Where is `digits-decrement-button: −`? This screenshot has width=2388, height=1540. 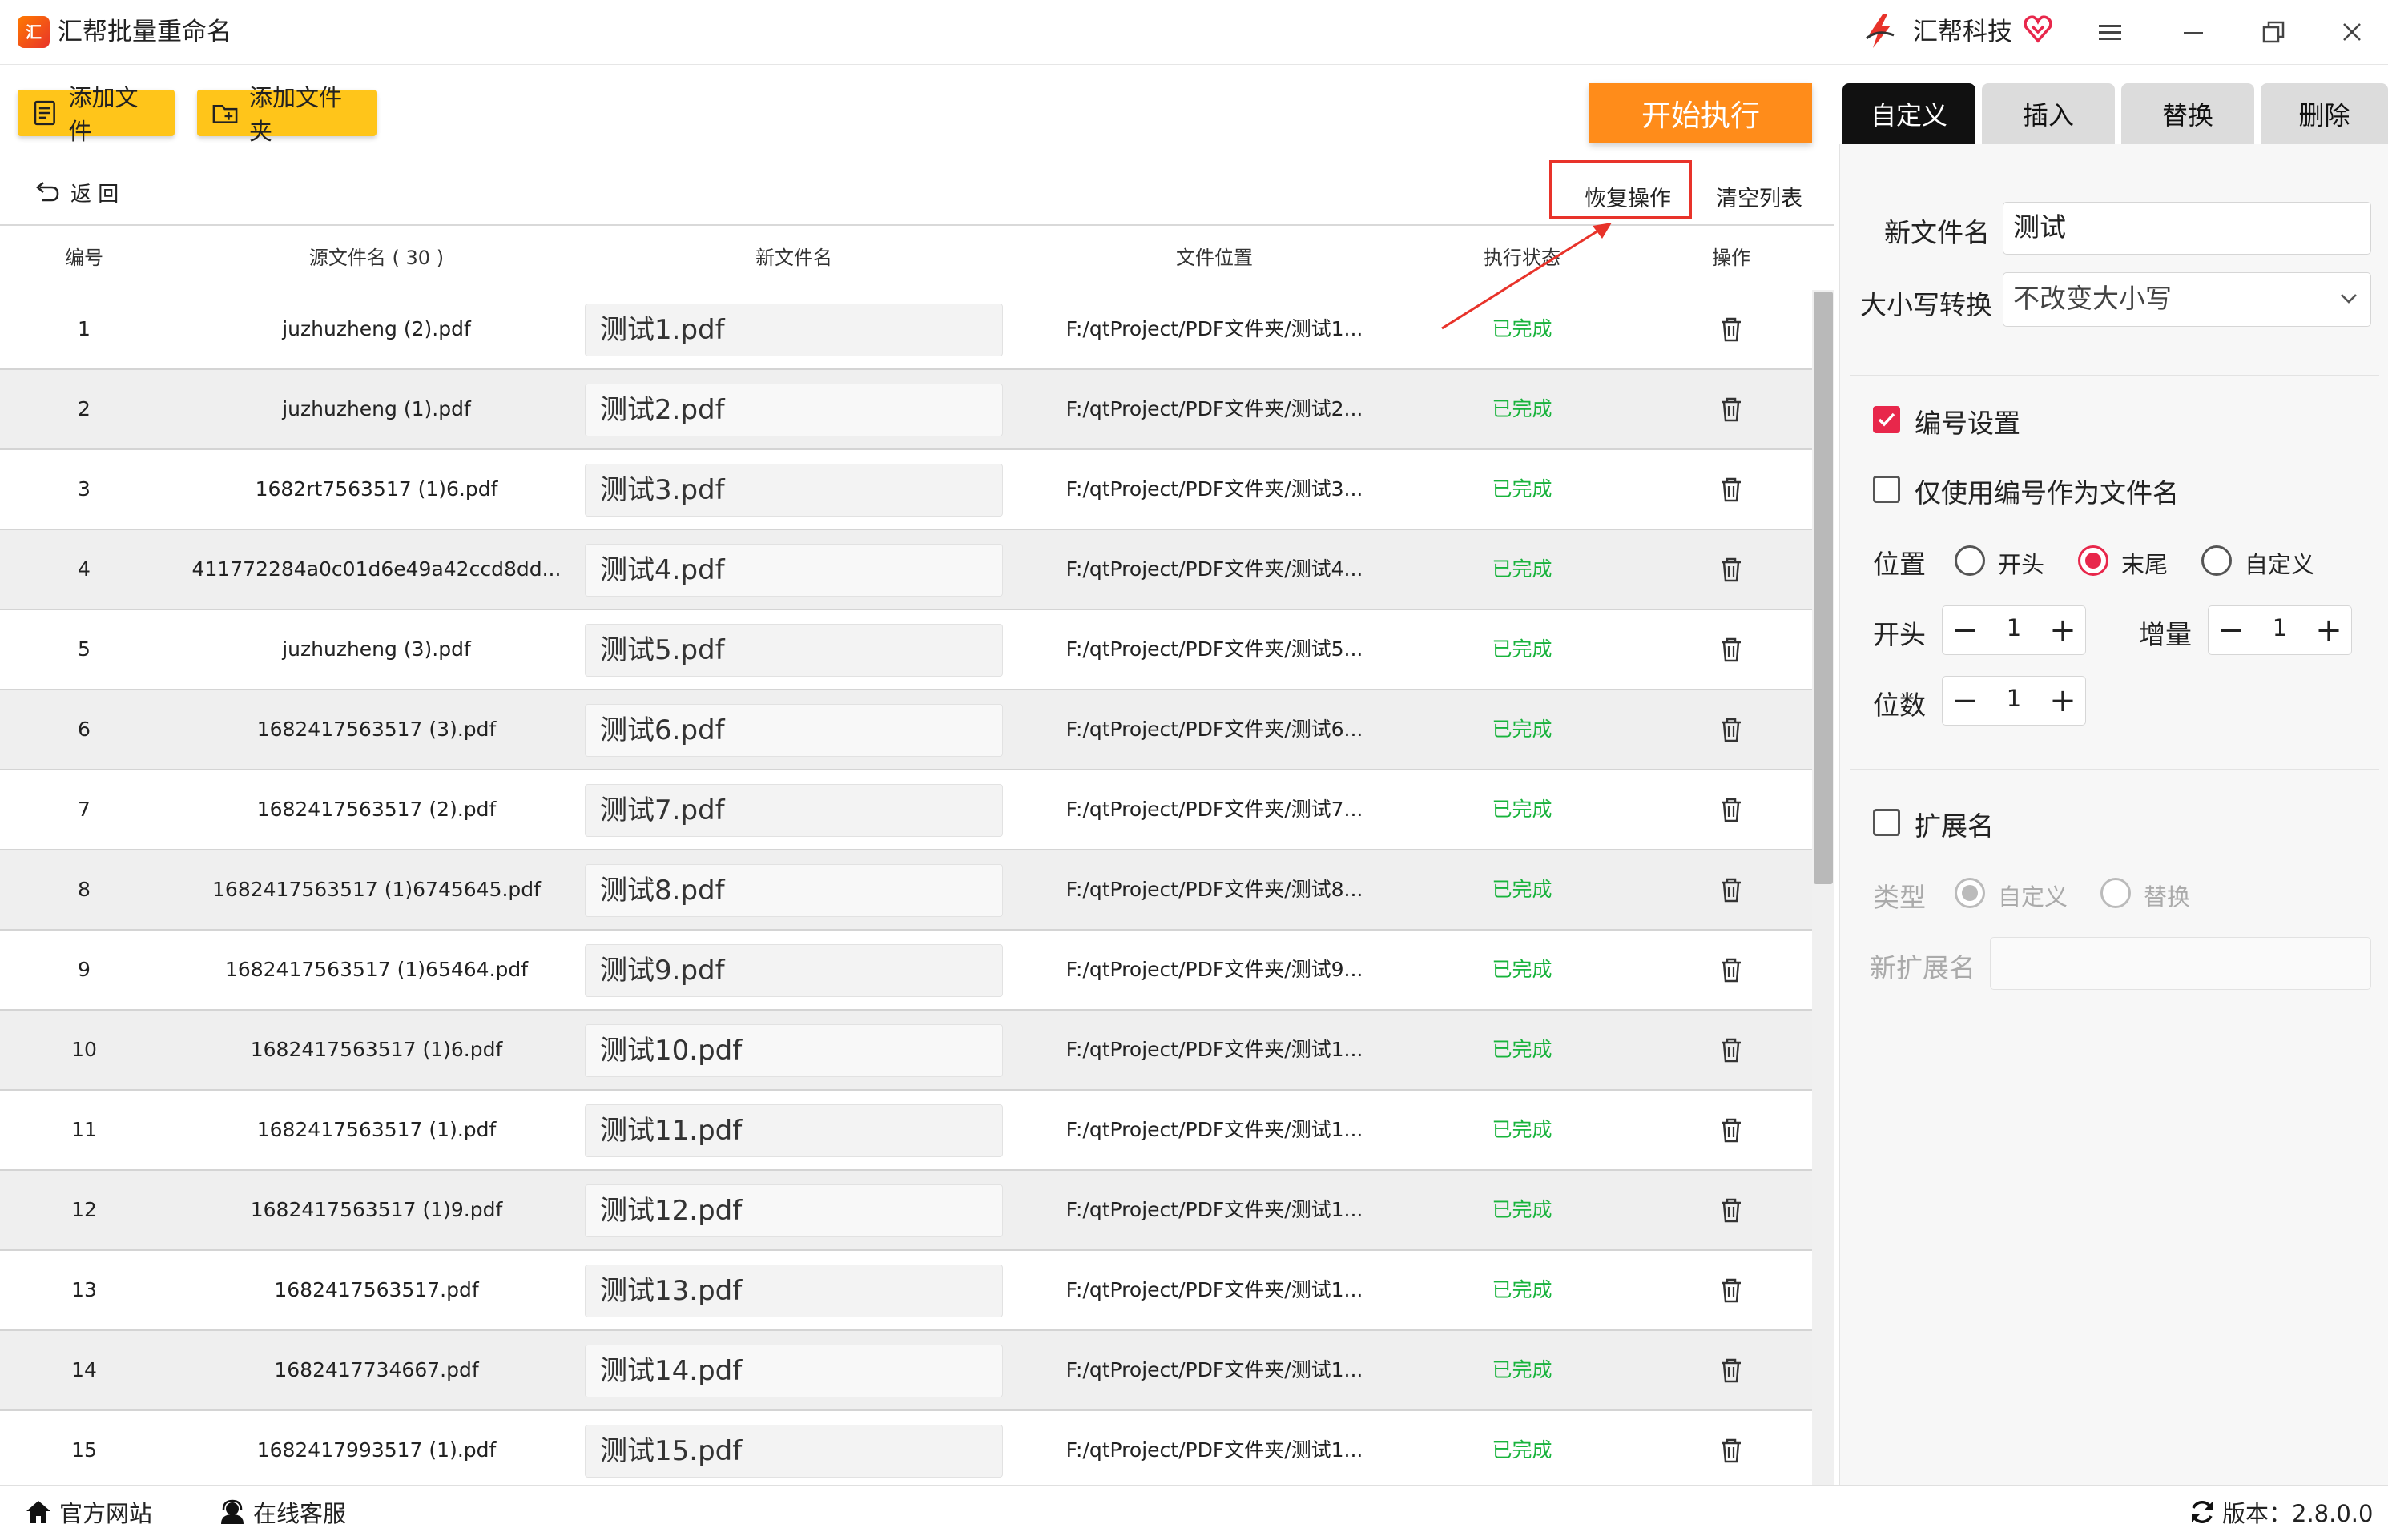
digits-decrement-button: − is located at coordinates (1965, 701).